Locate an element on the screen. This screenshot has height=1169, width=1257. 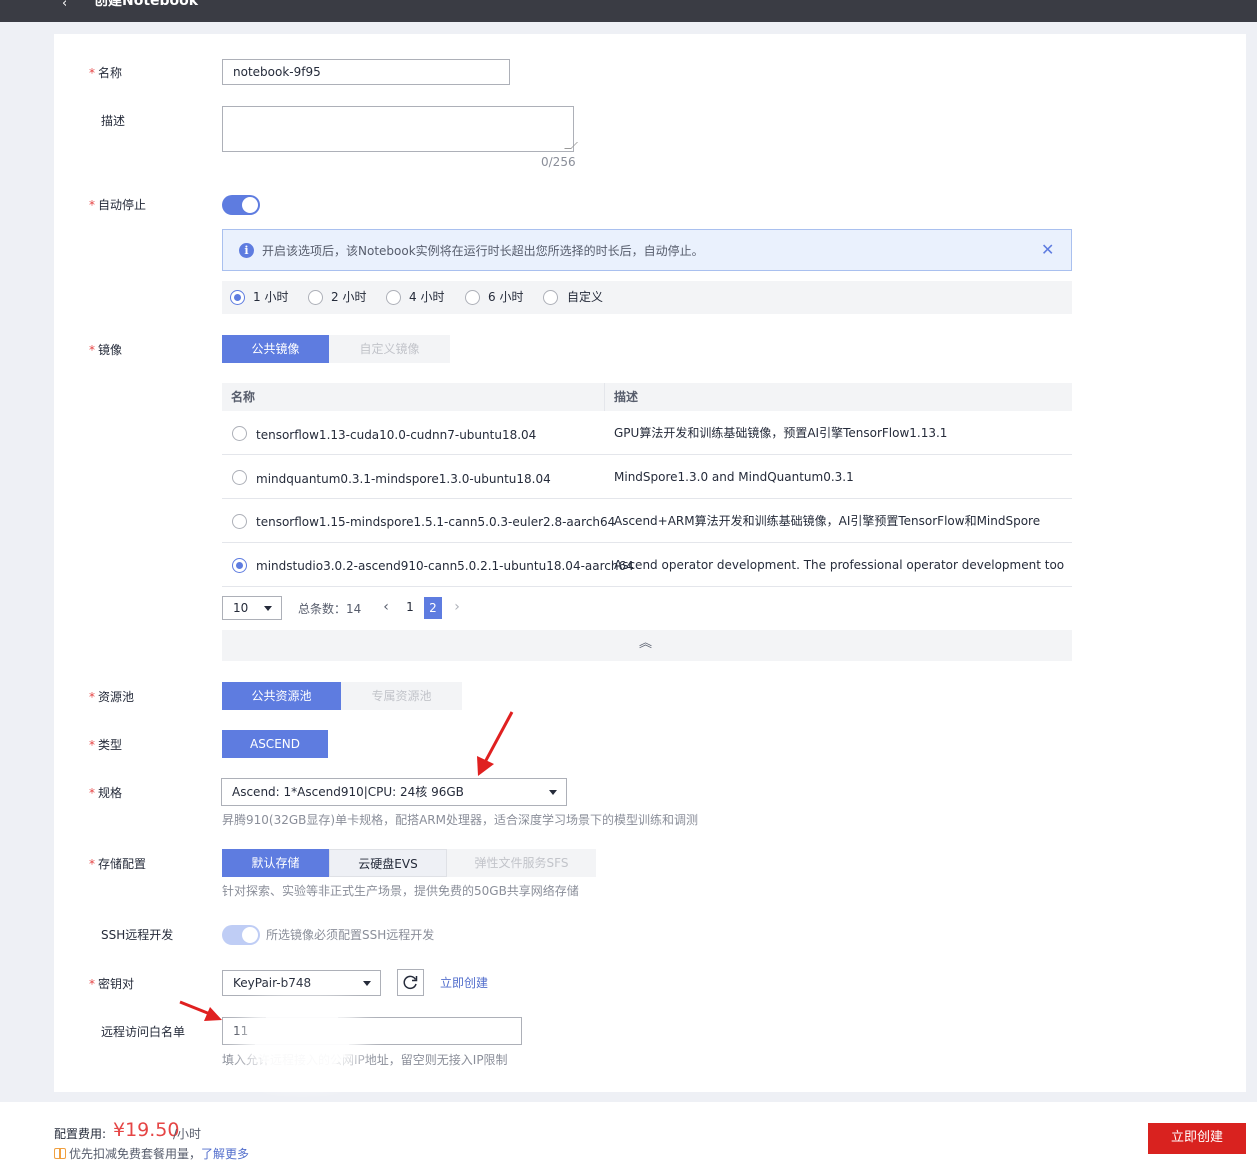
discount-note: 优先扣减免费套餐用量，了解更多 is located at coordinates (159, 1154).